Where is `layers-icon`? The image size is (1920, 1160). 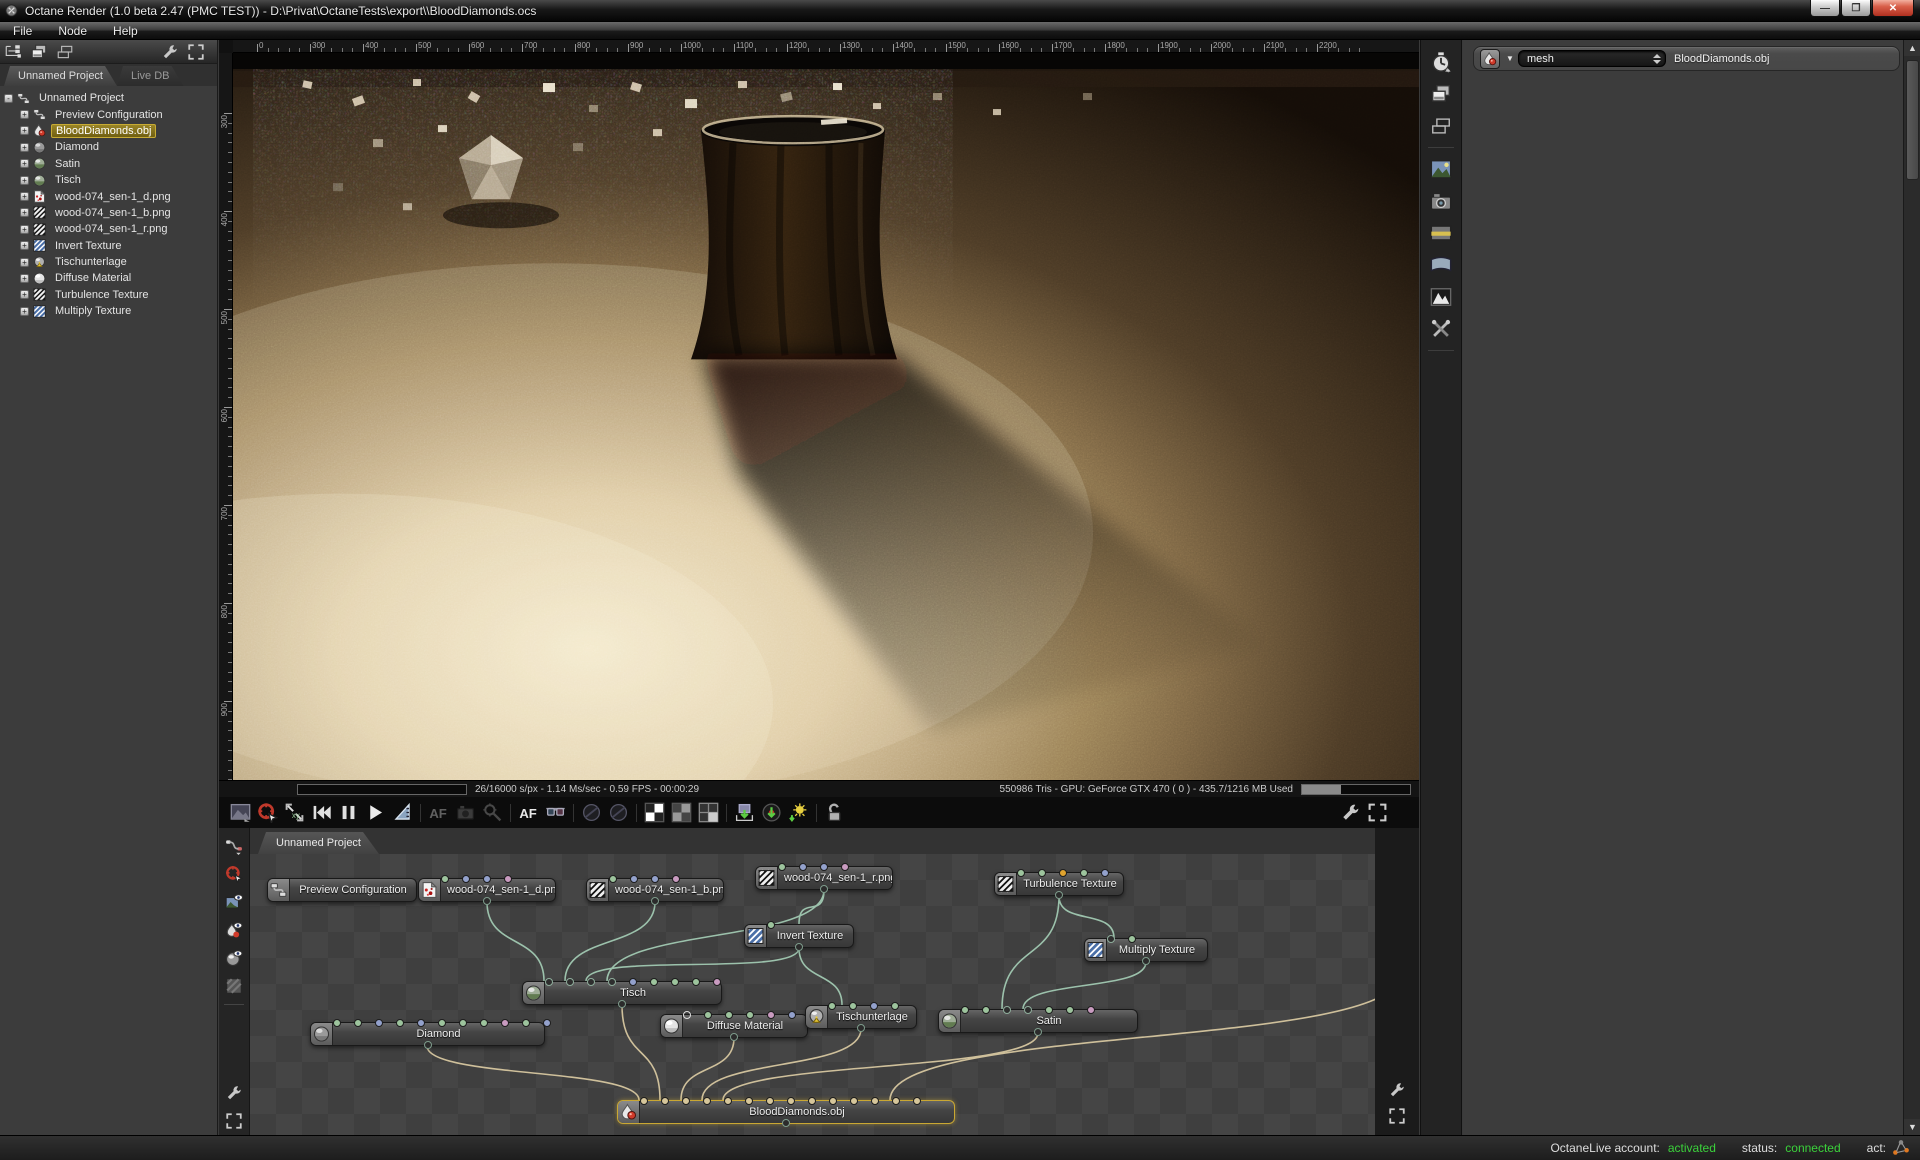
layers-icon is located at coordinates (1441, 94).